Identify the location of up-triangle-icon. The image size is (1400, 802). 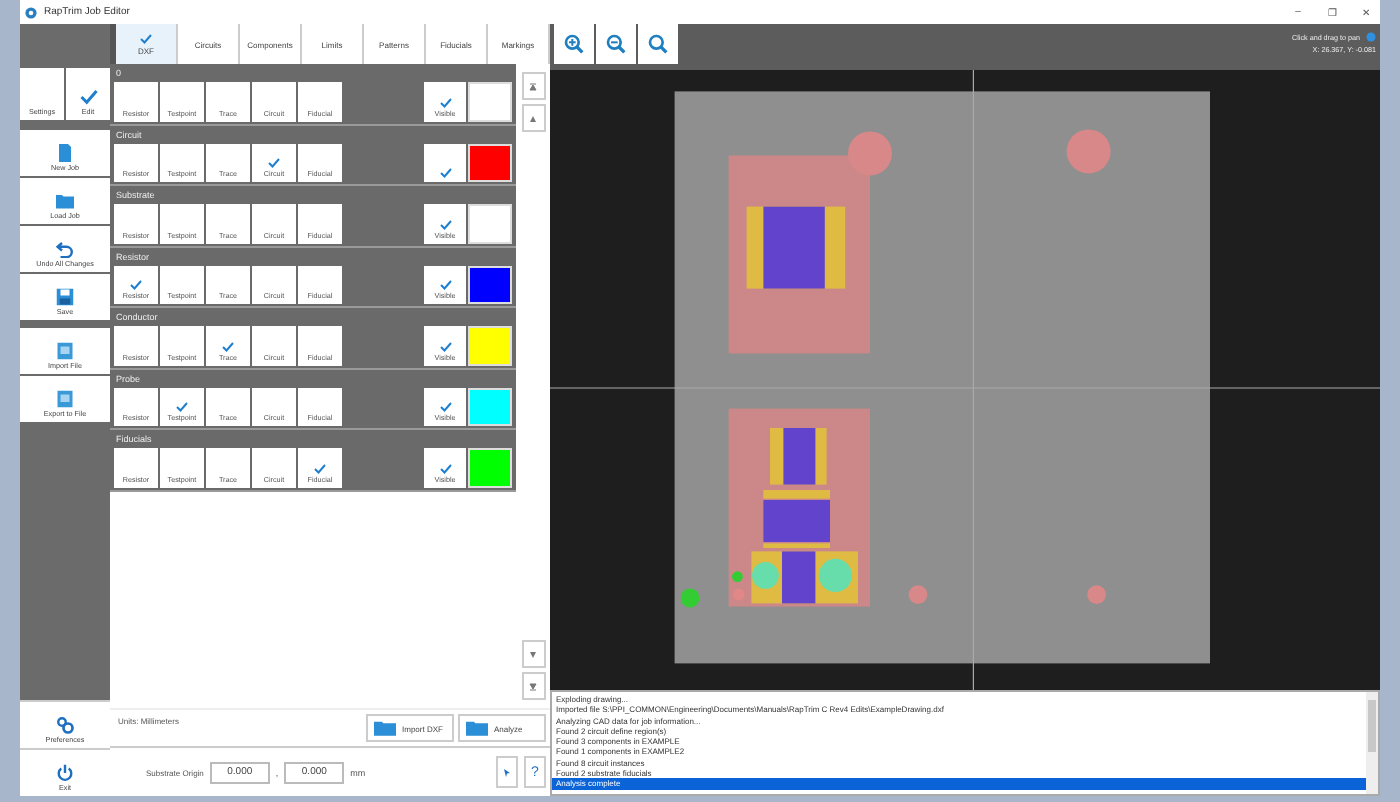
(533, 118).